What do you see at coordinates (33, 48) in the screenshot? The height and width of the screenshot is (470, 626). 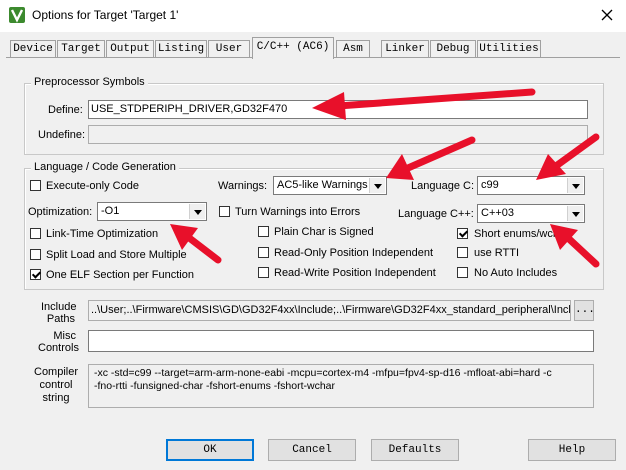 I see `tab-device: Device` at bounding box center [33, 48].